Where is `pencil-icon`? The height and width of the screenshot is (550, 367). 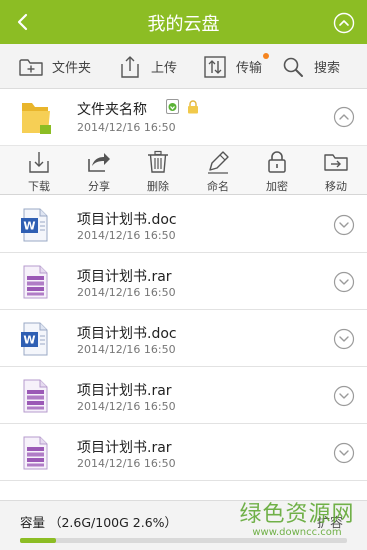 pencil-icon is located at coordinates (218, 162).